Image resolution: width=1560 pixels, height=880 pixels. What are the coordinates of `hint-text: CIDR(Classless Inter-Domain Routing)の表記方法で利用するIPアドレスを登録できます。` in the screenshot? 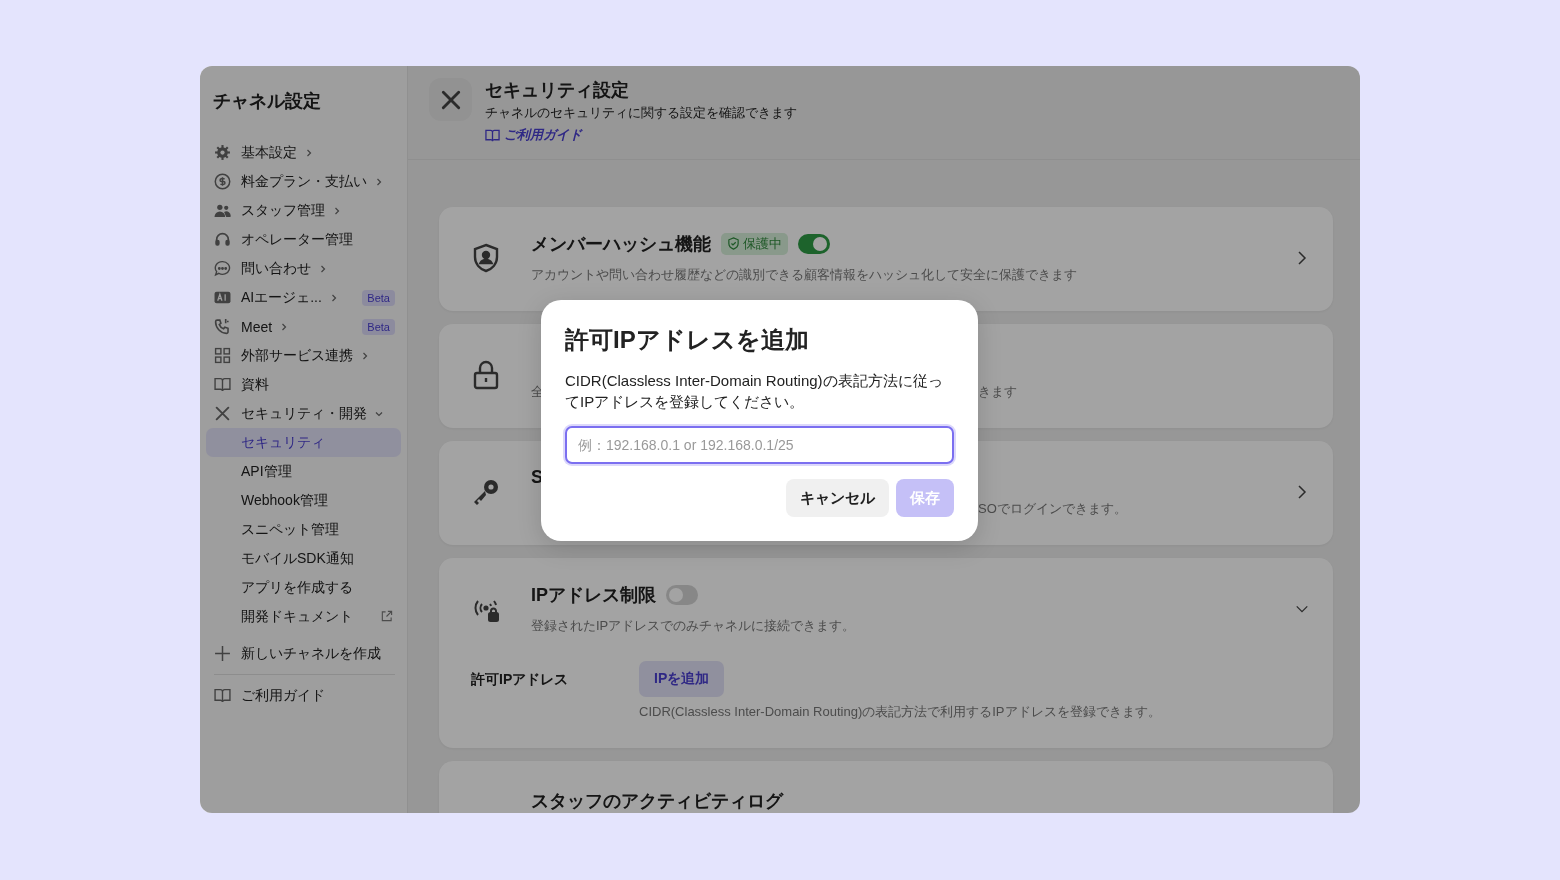 It's located at (900, 711).